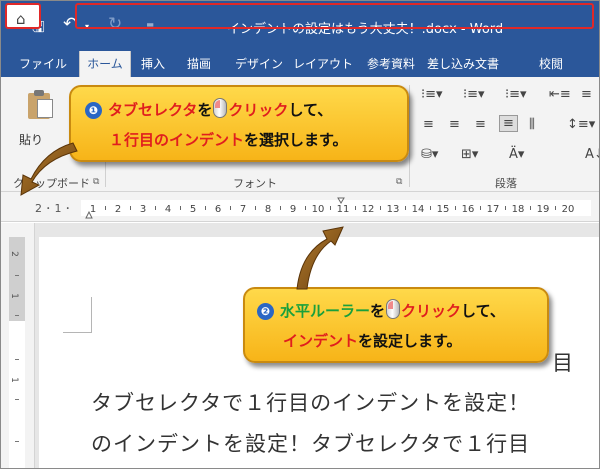  What do you see at coordinates (560, 94) in the screenshot?
I see `decrease-indent-icon: ⇤≡` at bounding box center [560, 94].